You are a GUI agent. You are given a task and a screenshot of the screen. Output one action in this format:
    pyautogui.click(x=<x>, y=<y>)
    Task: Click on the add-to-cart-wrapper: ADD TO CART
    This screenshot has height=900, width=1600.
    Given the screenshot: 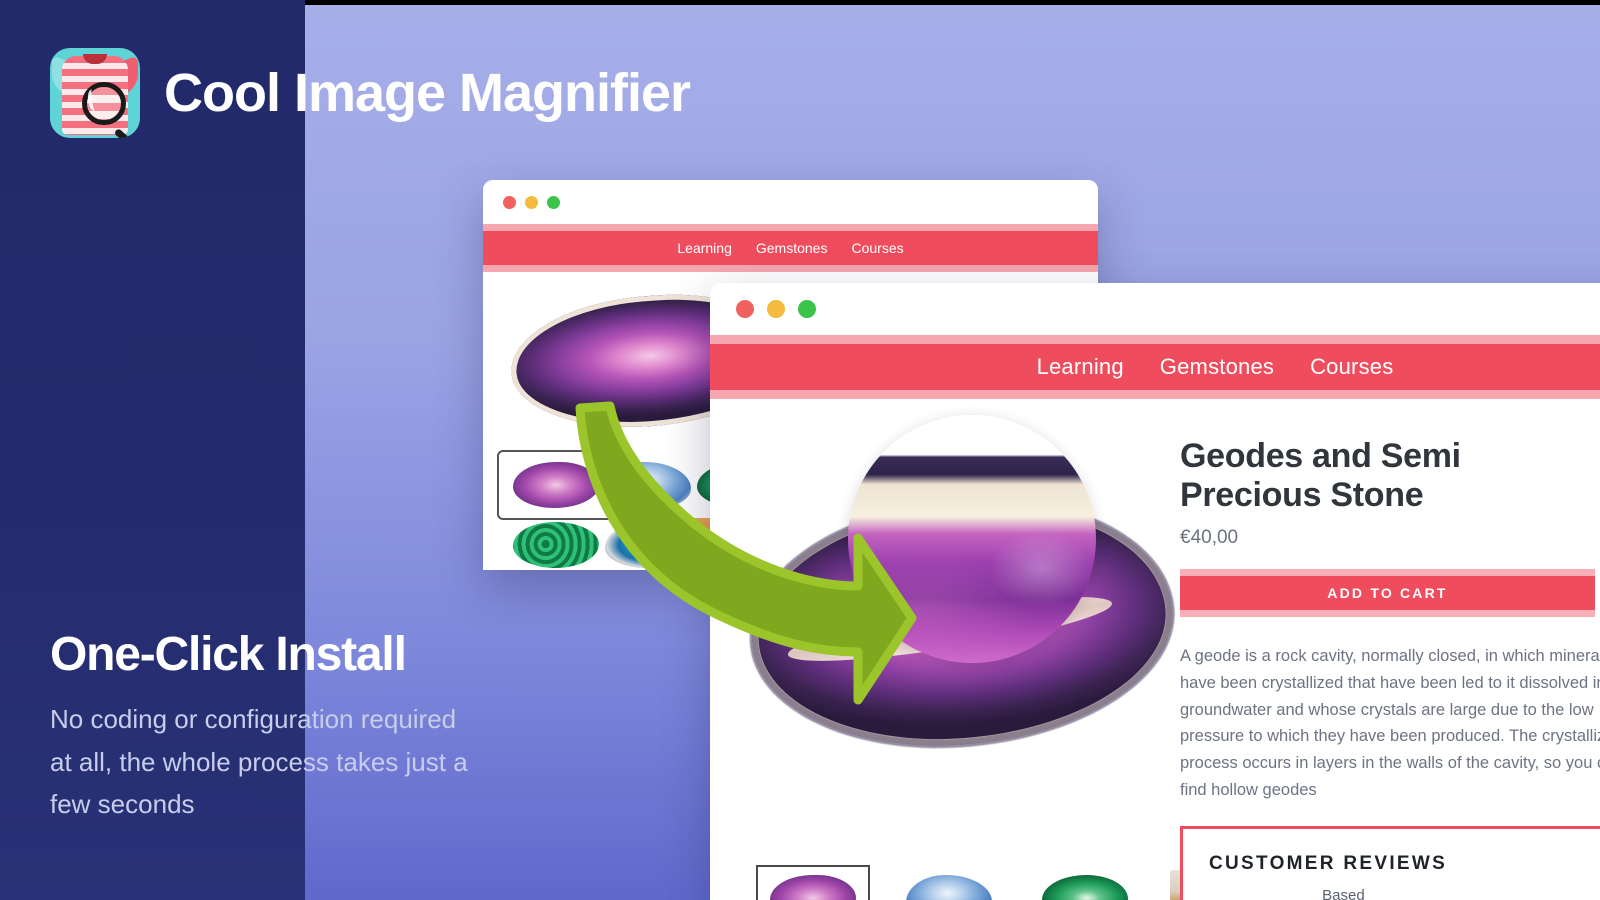 What is the action you would take?
    pyautogui.click(x=1387, y=593)
    